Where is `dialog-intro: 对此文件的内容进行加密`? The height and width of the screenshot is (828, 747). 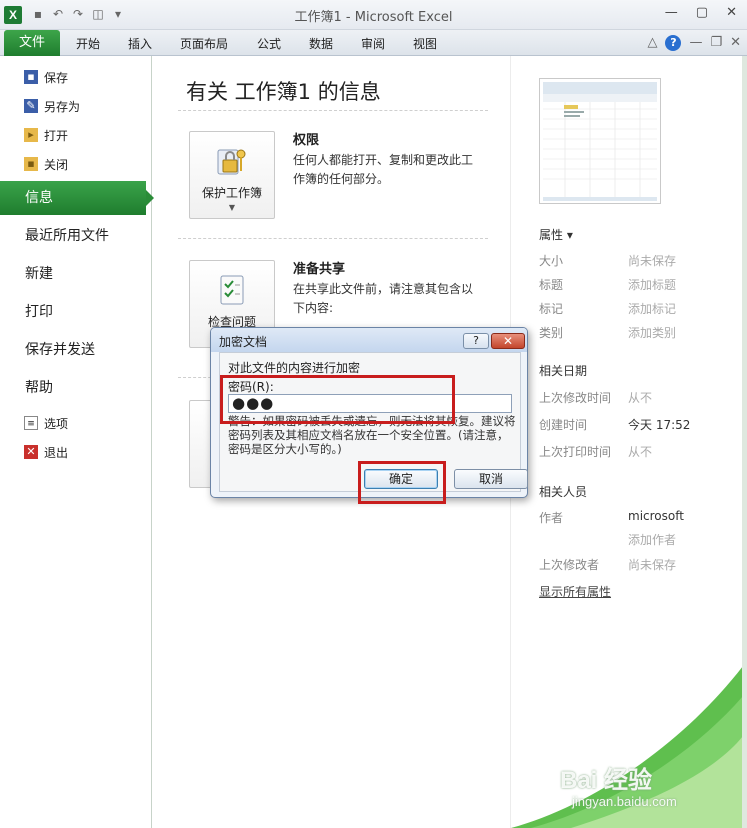 dialog-intro: 对此文件的内容进行加密 is located at coordinates (294, 368).